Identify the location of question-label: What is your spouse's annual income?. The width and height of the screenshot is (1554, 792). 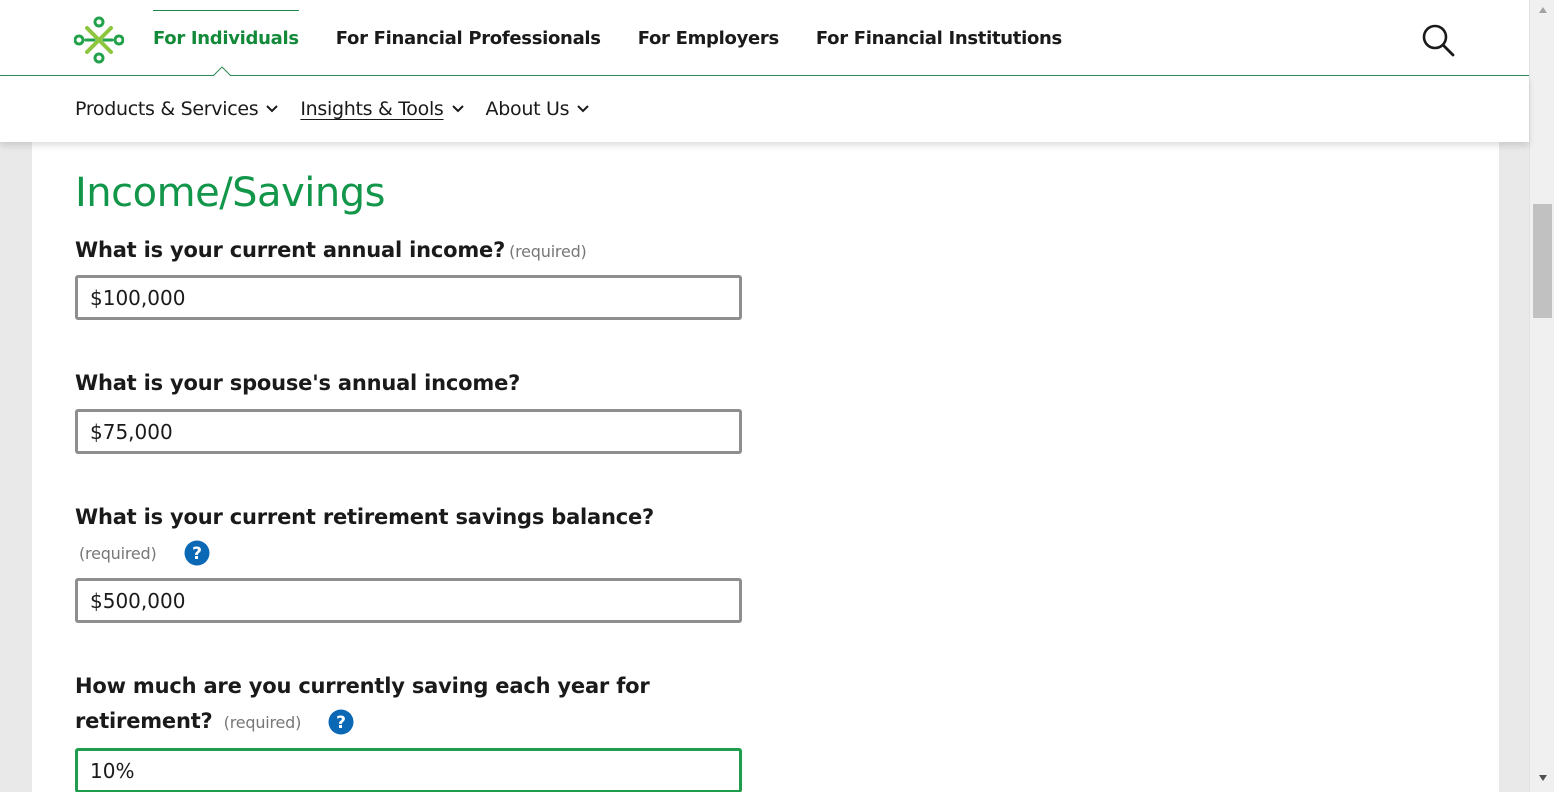
(298, 383).